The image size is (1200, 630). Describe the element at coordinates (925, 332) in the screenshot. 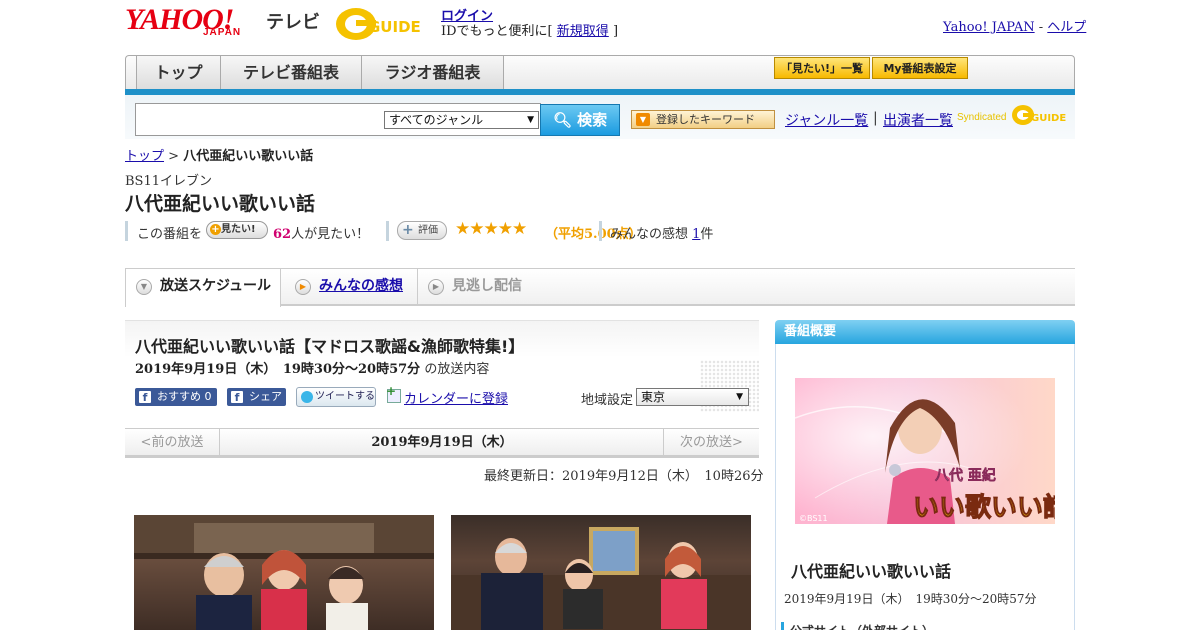

I see `sidebar-heading: 番組概要` at that location.